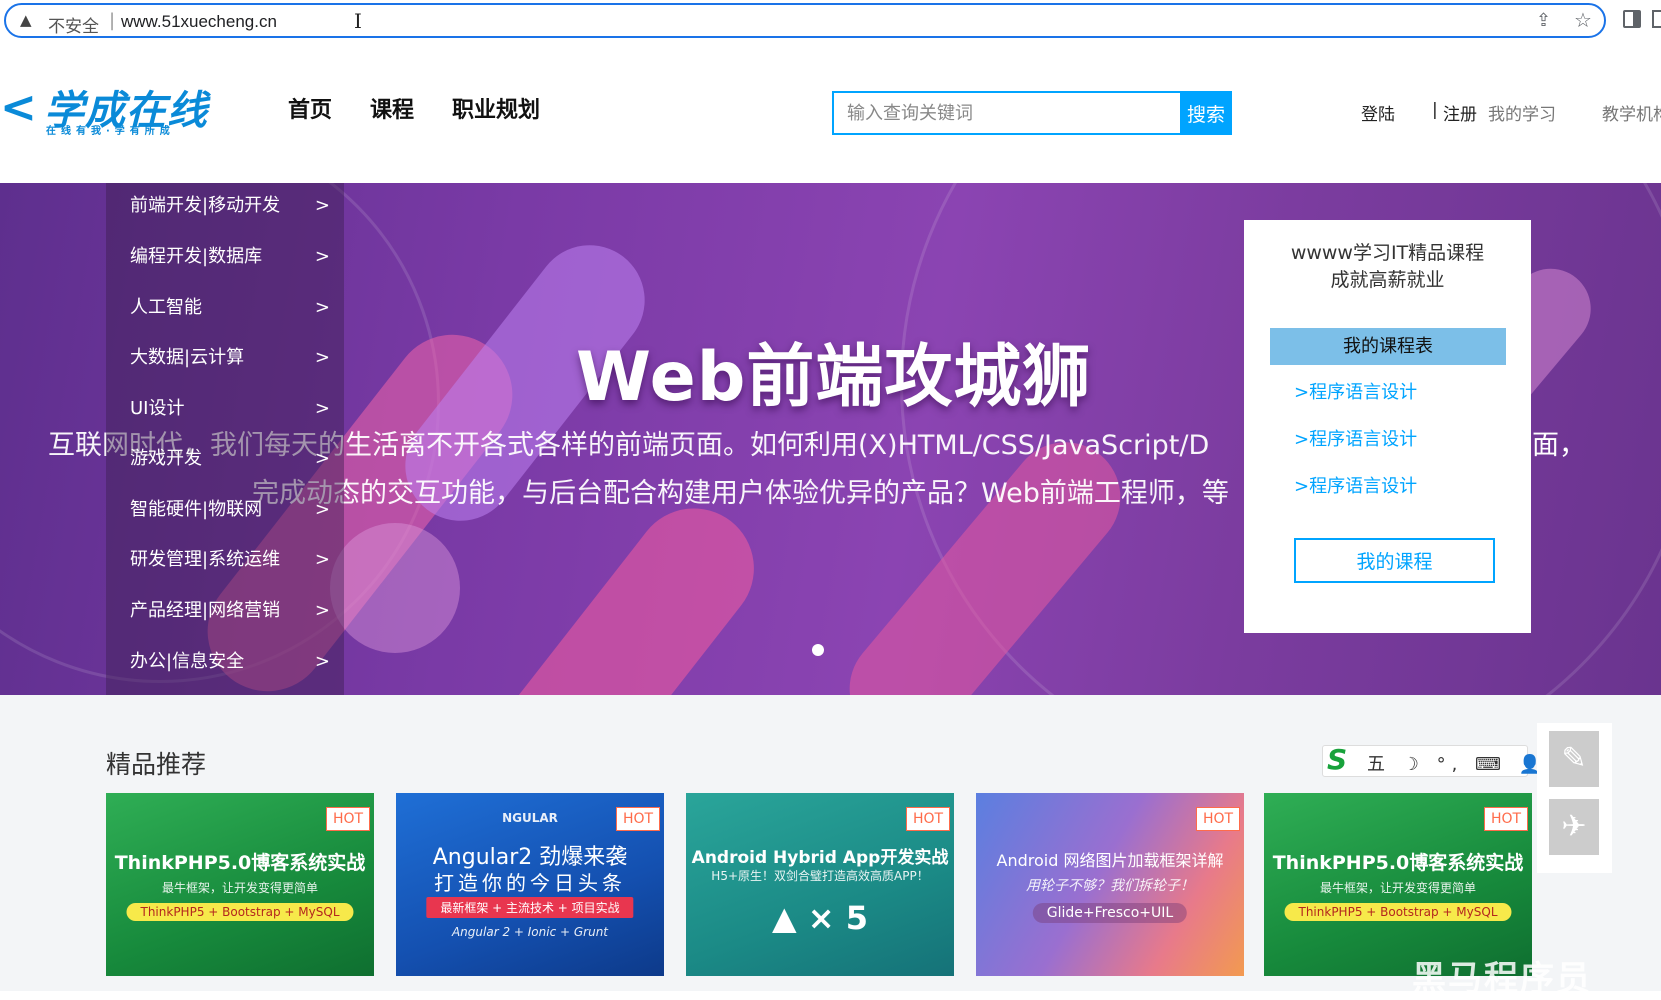 The width and height of the screenshot is (1661, 1000). What do you see at coordinates (530, 932) in the screenshot?
I see `course-subtitle: Angular 2 + Ionic + Grunt` at bounding box center [530, 932].